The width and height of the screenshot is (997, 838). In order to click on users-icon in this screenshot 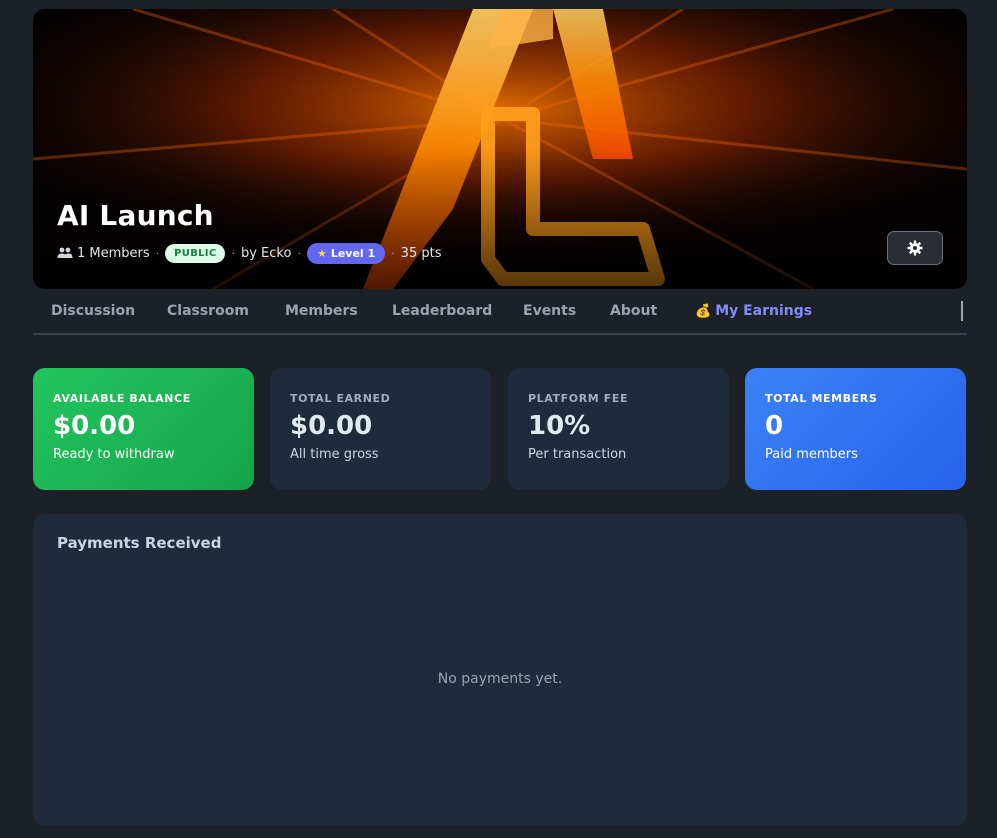, I will do `click(65, 252)`.